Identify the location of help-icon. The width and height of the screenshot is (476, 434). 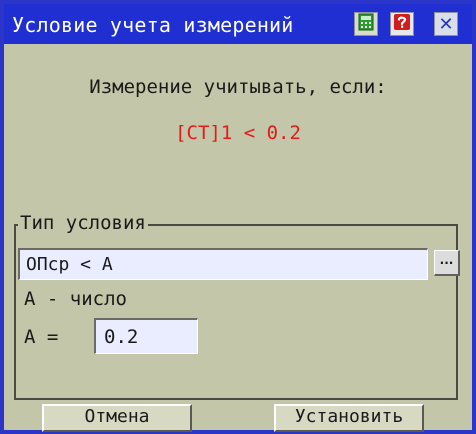
(402, 24).